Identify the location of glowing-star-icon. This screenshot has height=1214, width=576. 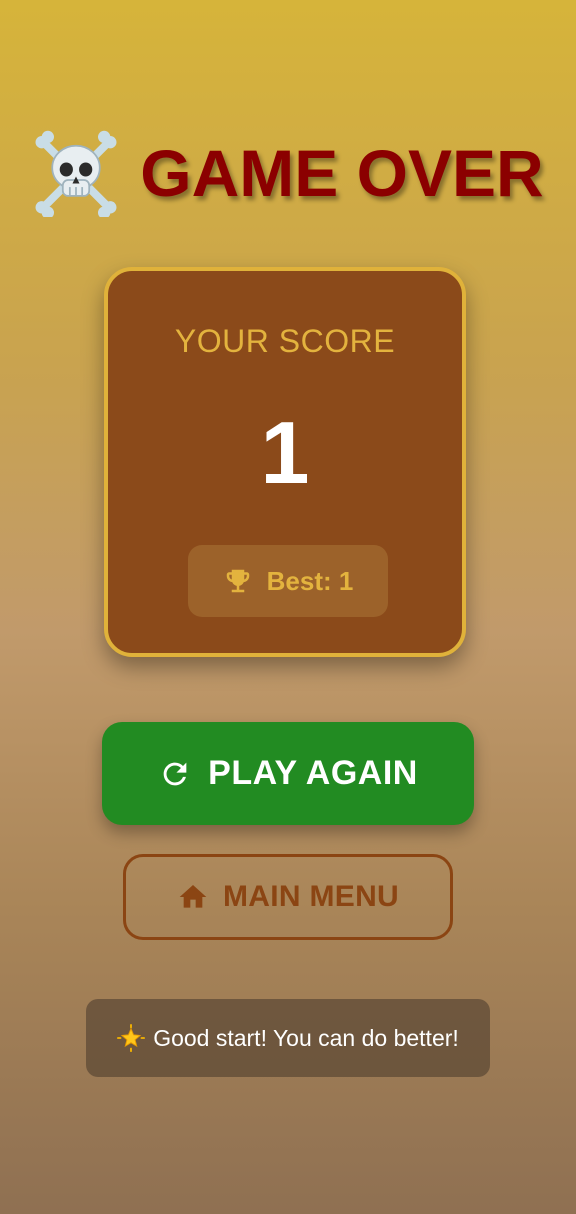
(131, 1038).